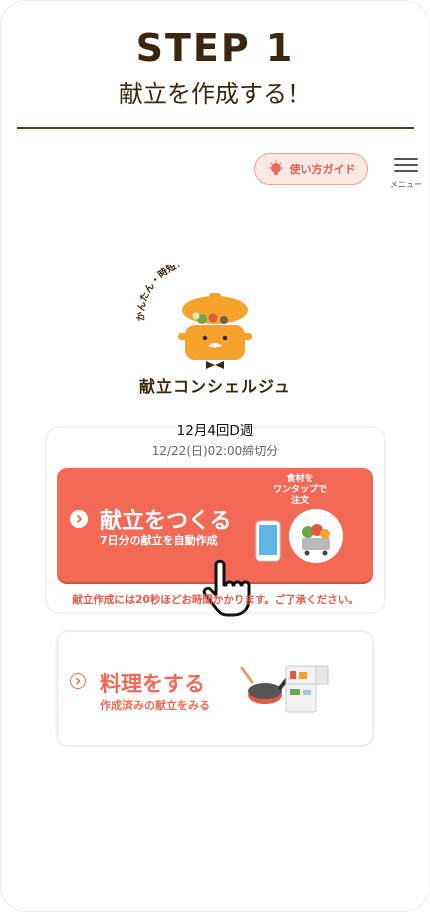 This screenshot has width=430, height=912. What do you see at coordinates (152, 684) in the screenshot?
I see `cook-title: 料理をする` at bounding box center [152, 684].